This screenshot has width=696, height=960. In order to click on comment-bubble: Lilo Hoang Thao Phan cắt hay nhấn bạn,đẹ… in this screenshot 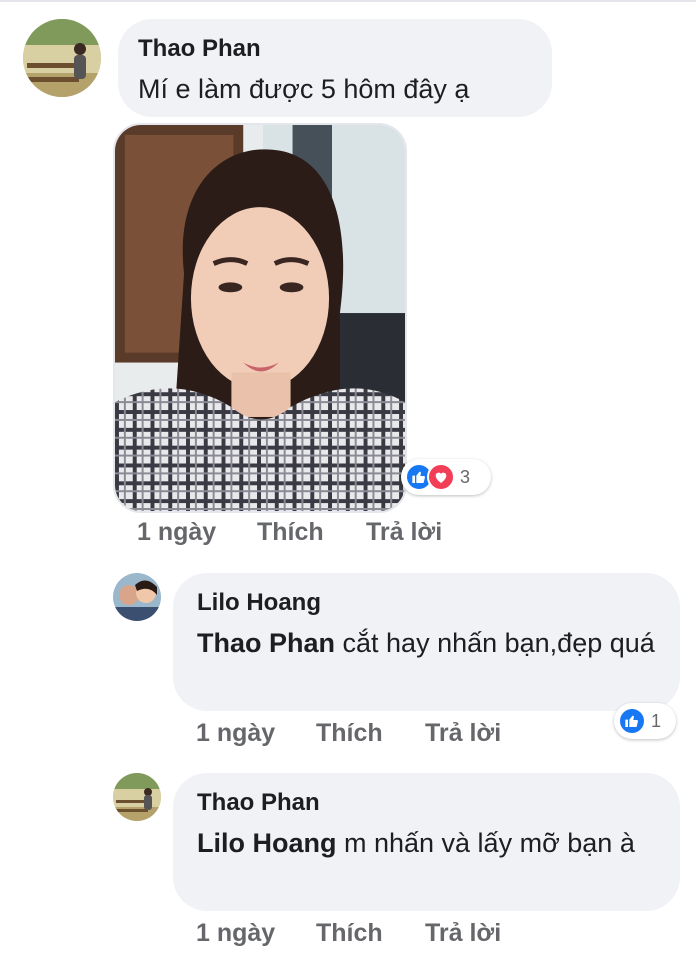, I will do `click(426, 642)`.